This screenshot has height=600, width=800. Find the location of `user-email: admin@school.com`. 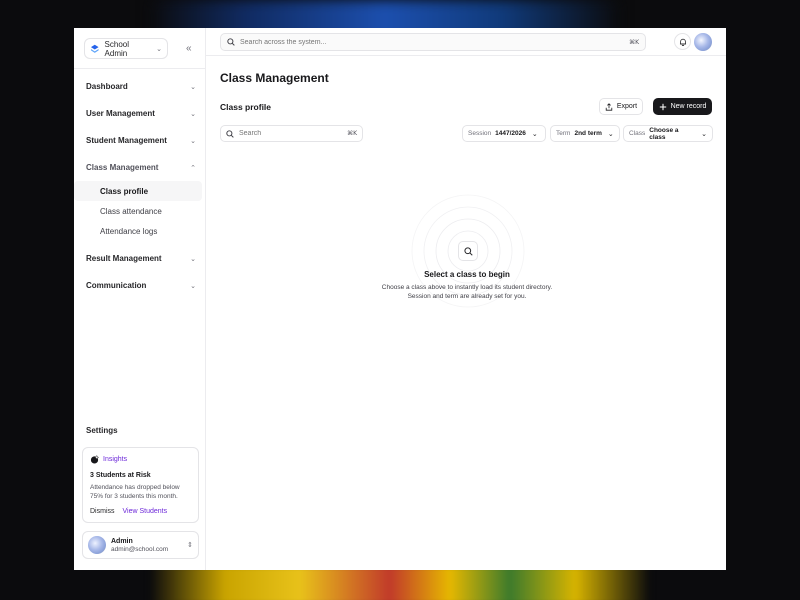

user-email: admin@school.com is located at coordinates (140, 549).